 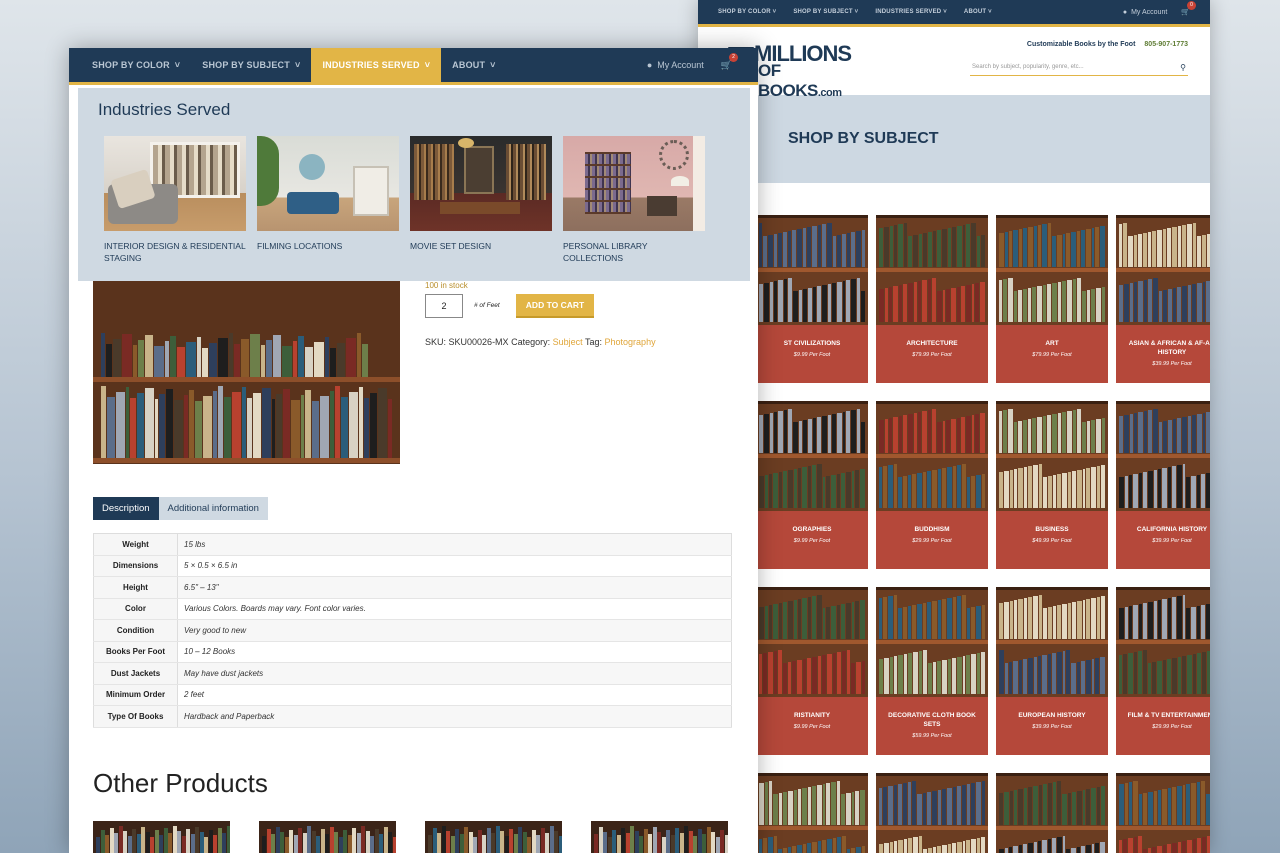 What do you see at coordinates (932, 529) in the screenshot?
I see `subject-title: BUDDHISM` at bounding box center [932, 529].